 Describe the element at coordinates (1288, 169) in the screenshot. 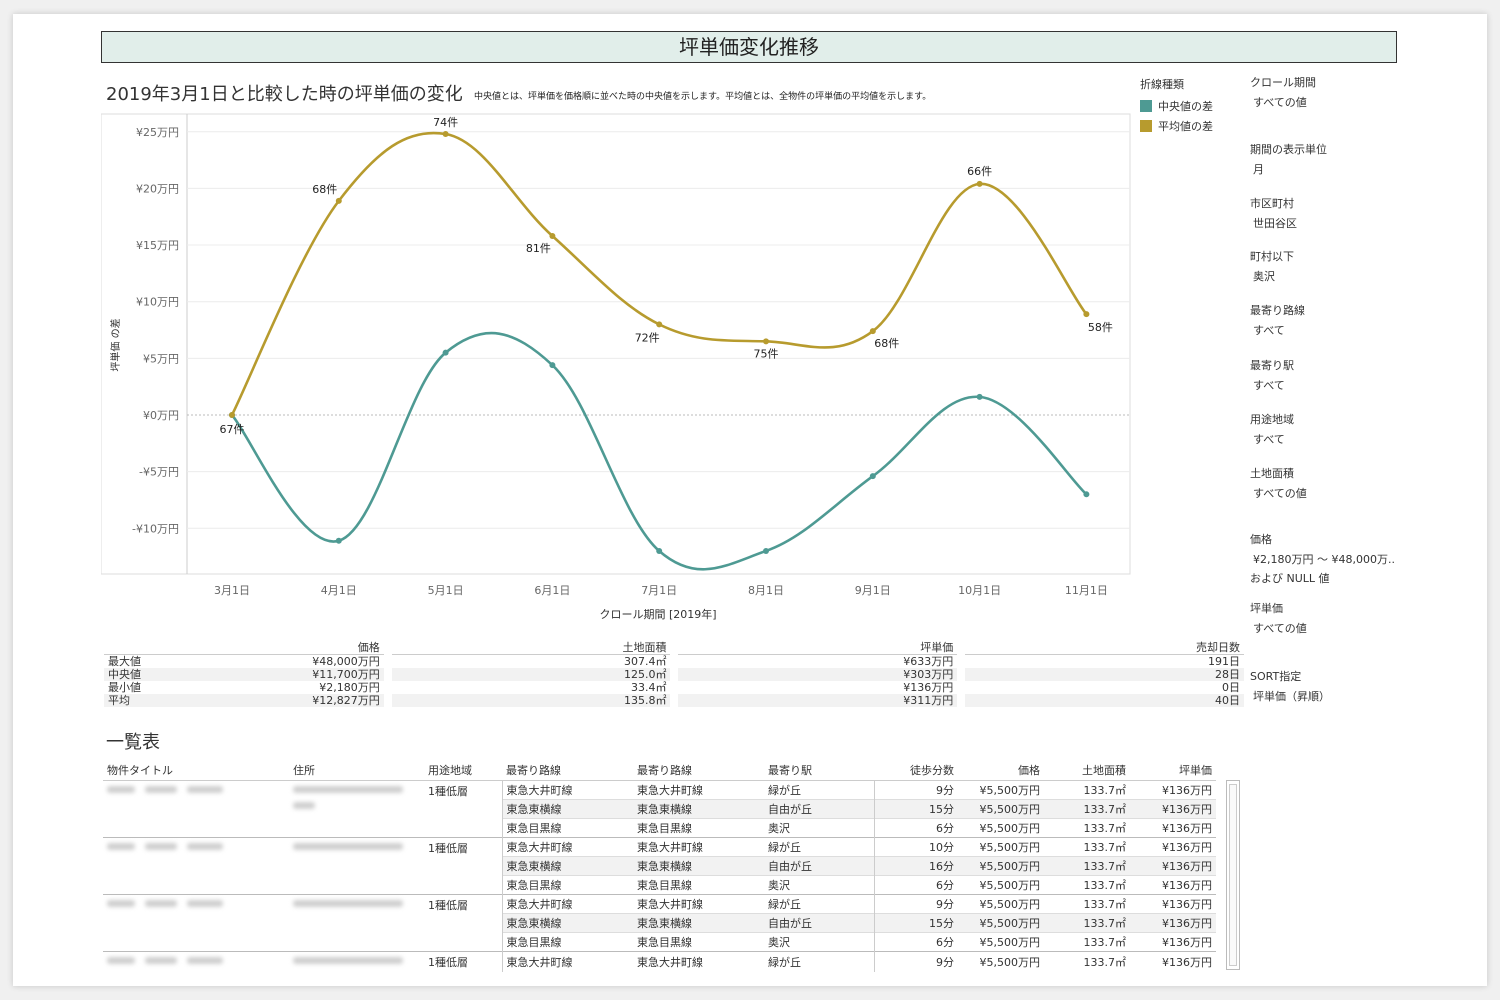

I see `filter-value: 月` at that location.